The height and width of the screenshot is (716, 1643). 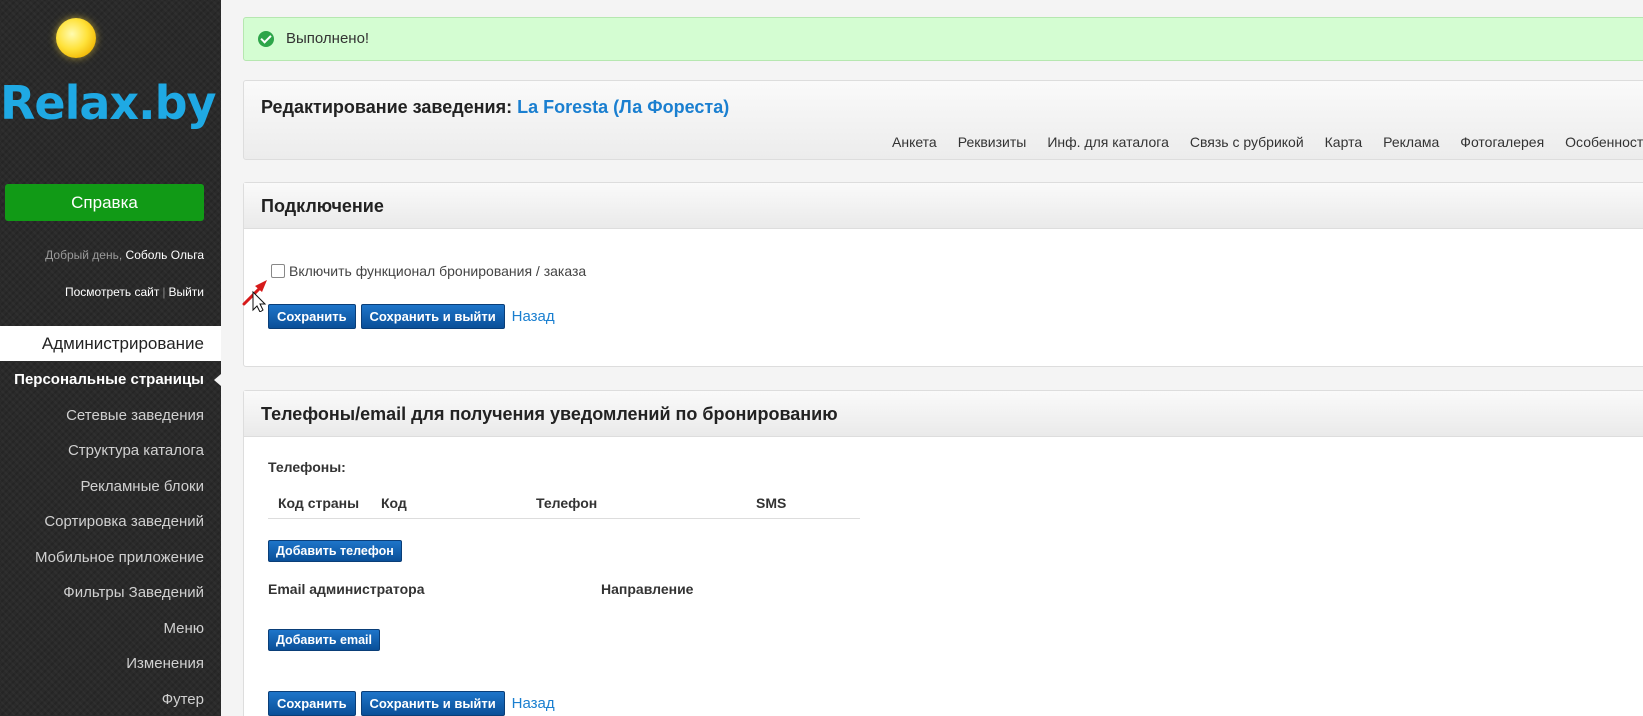 What do you see at coordinates (335, 551) in the screenshot?
I see `add-phone-button: Добавить телефон` at bounding box center [335, 551].